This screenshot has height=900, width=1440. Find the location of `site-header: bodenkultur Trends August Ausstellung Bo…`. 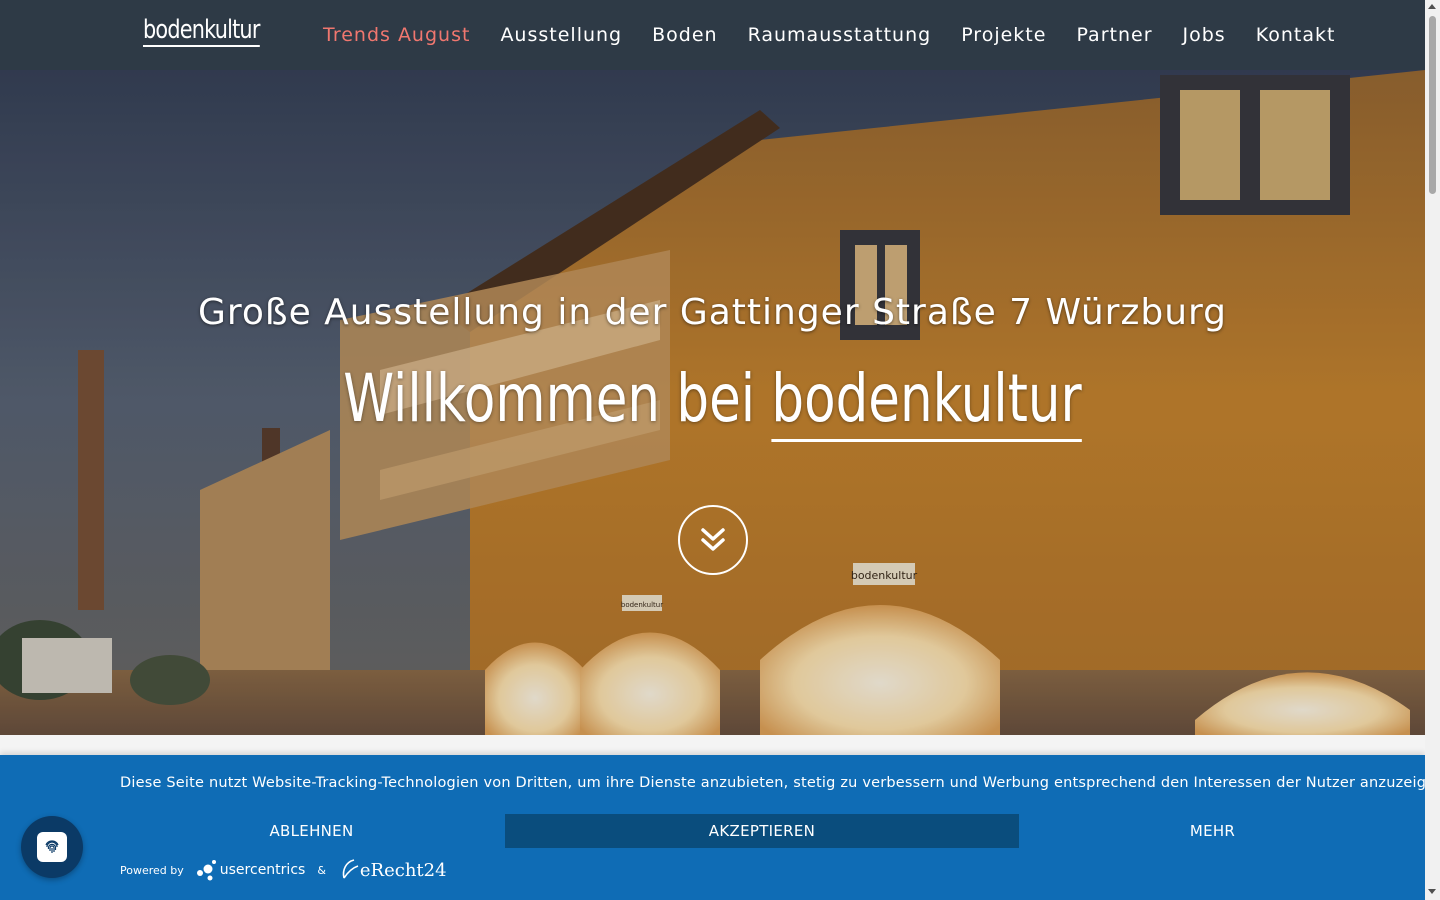

site-header: bodenkultur Trends August Ausstellung Bo… is located at coordinates (712, 35).